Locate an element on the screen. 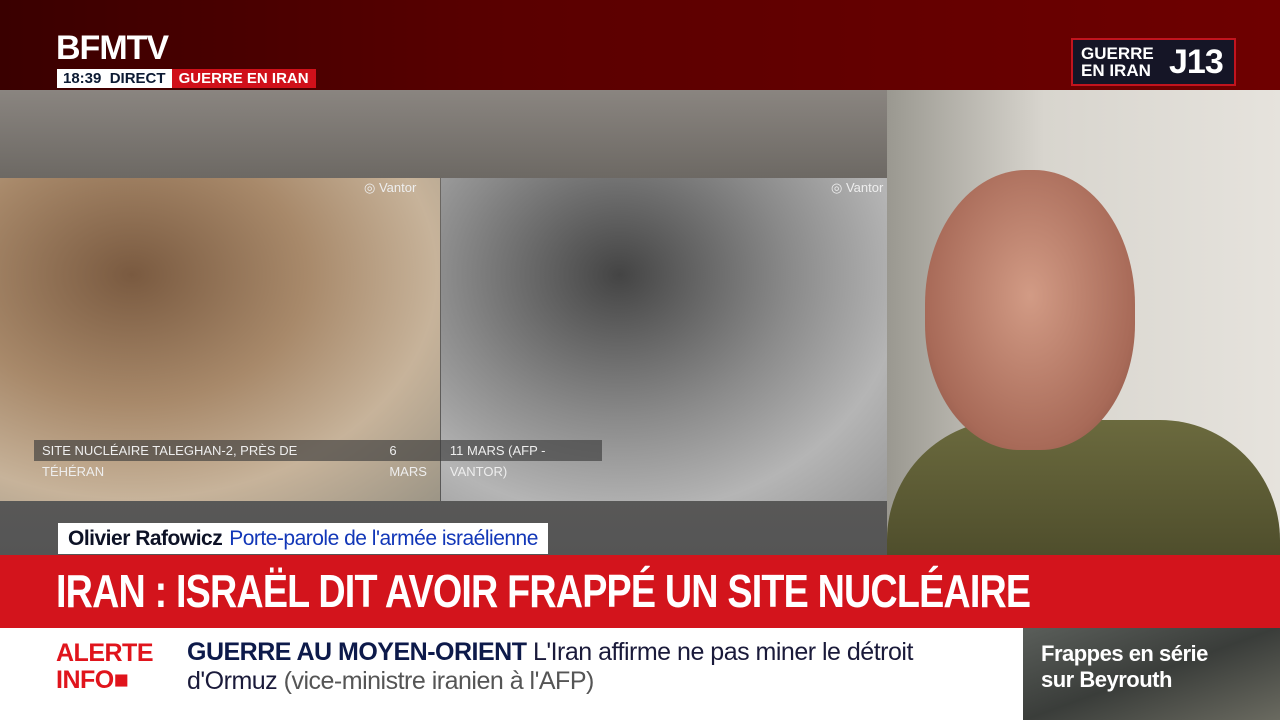 Image resolution: width=1280 pixels, height=720 pixels. topic-label: GUERRE EN IRAN is located at coordinates (243, 78).